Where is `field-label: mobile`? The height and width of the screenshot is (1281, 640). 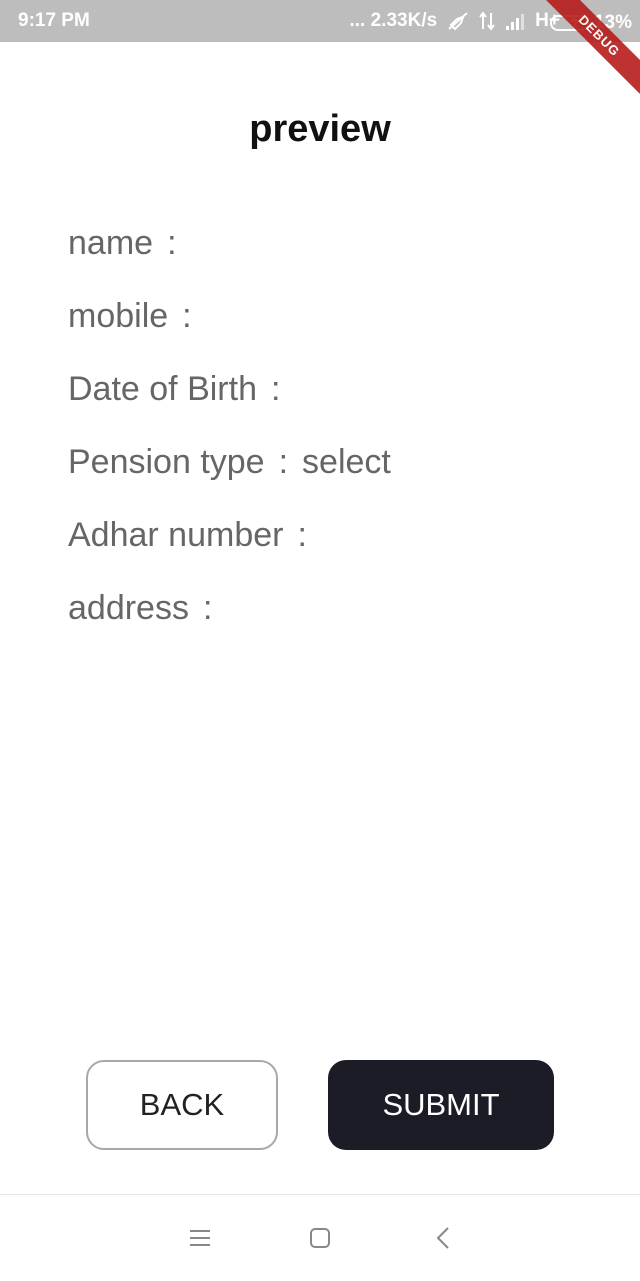
field-label: mobile is located at coordinates (118, 316).